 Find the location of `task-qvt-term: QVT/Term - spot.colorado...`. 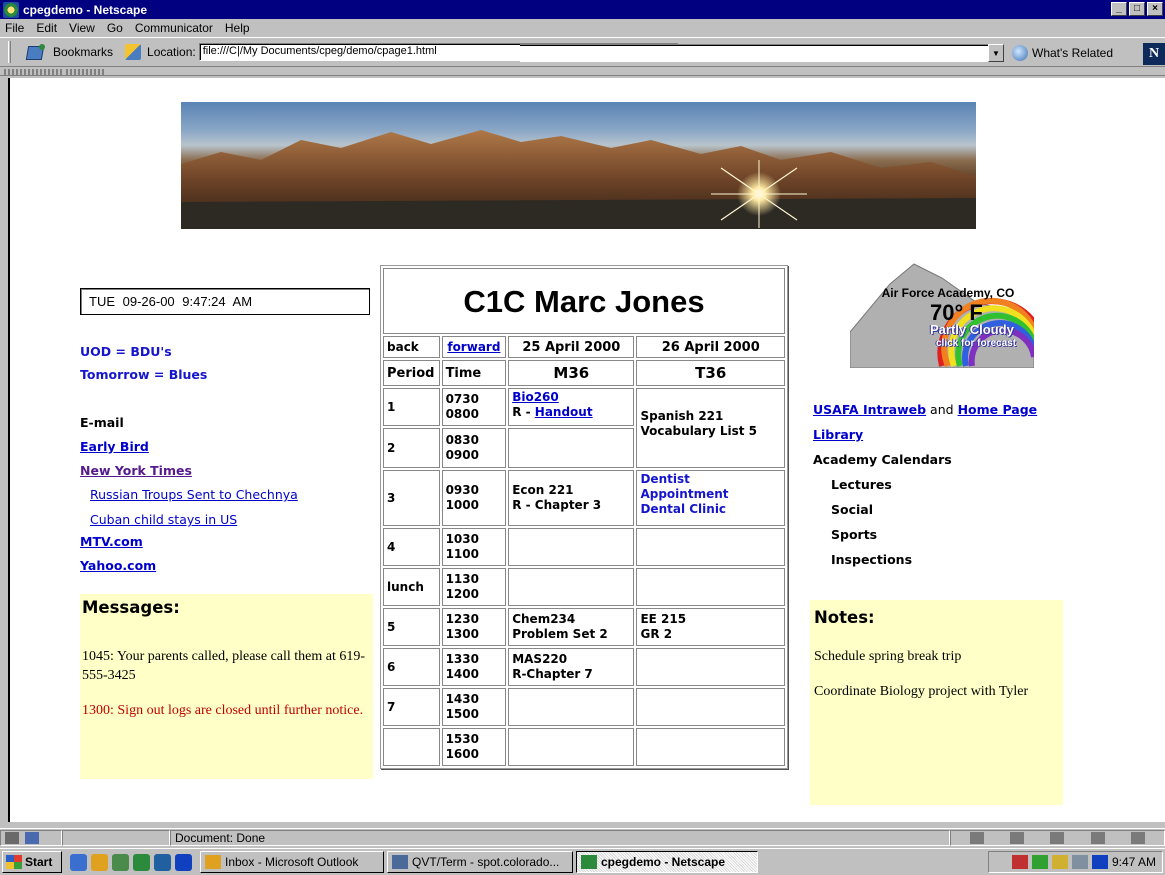

task-qvt-term: QVT/Term - spot.colorado... is located at coordinates (480, 862).